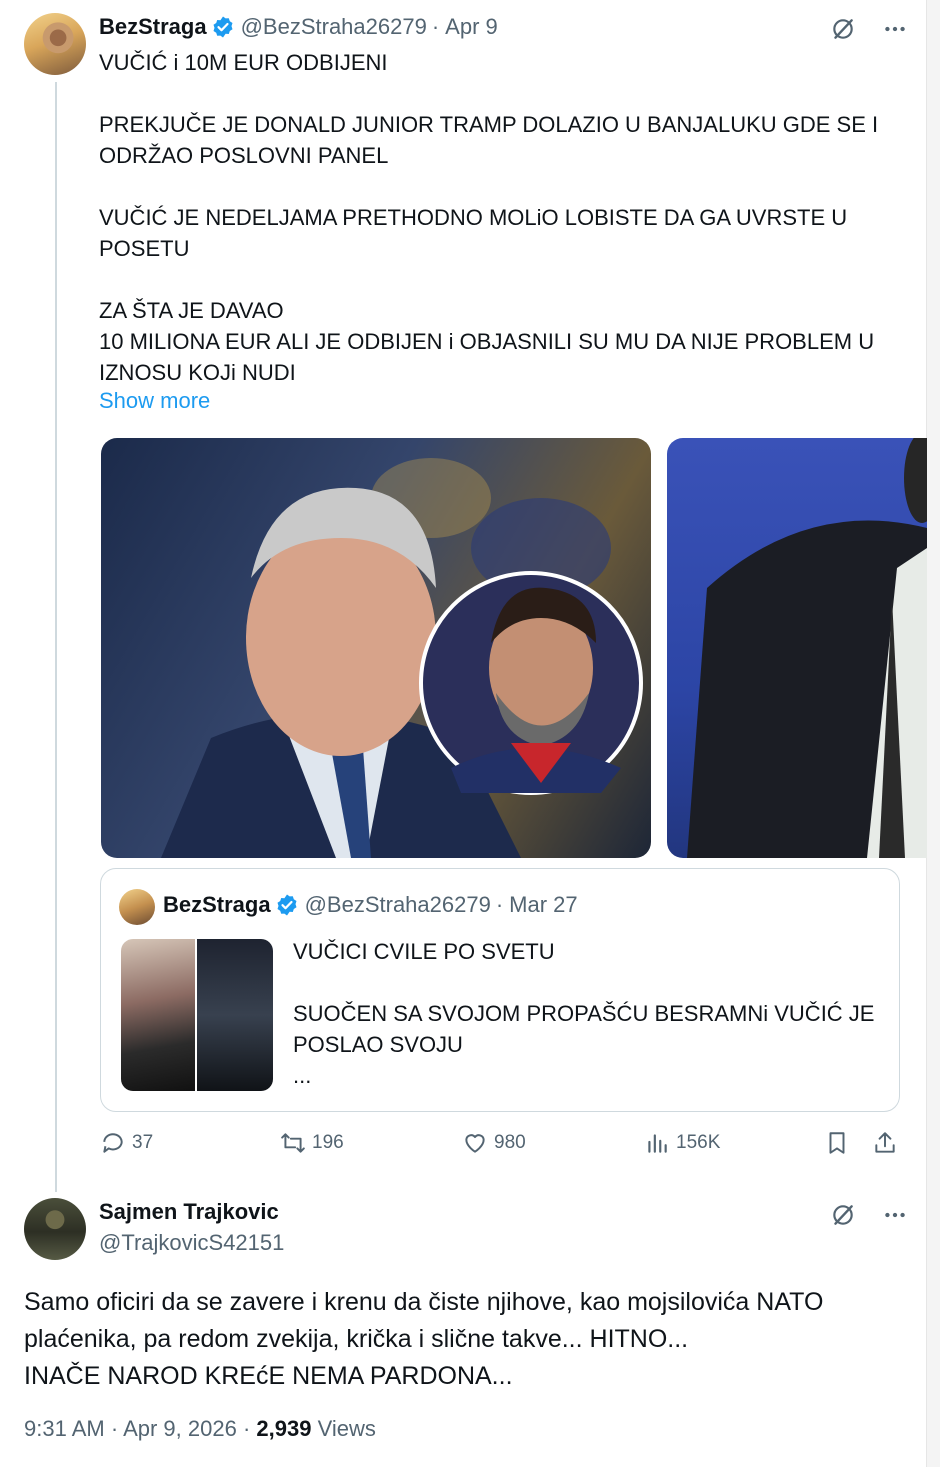 Image resolution: width=940 pixels, height=1467 pixels. I want to click on reply-author-name: Sajmen Trajkovic, so click(189, 1212).